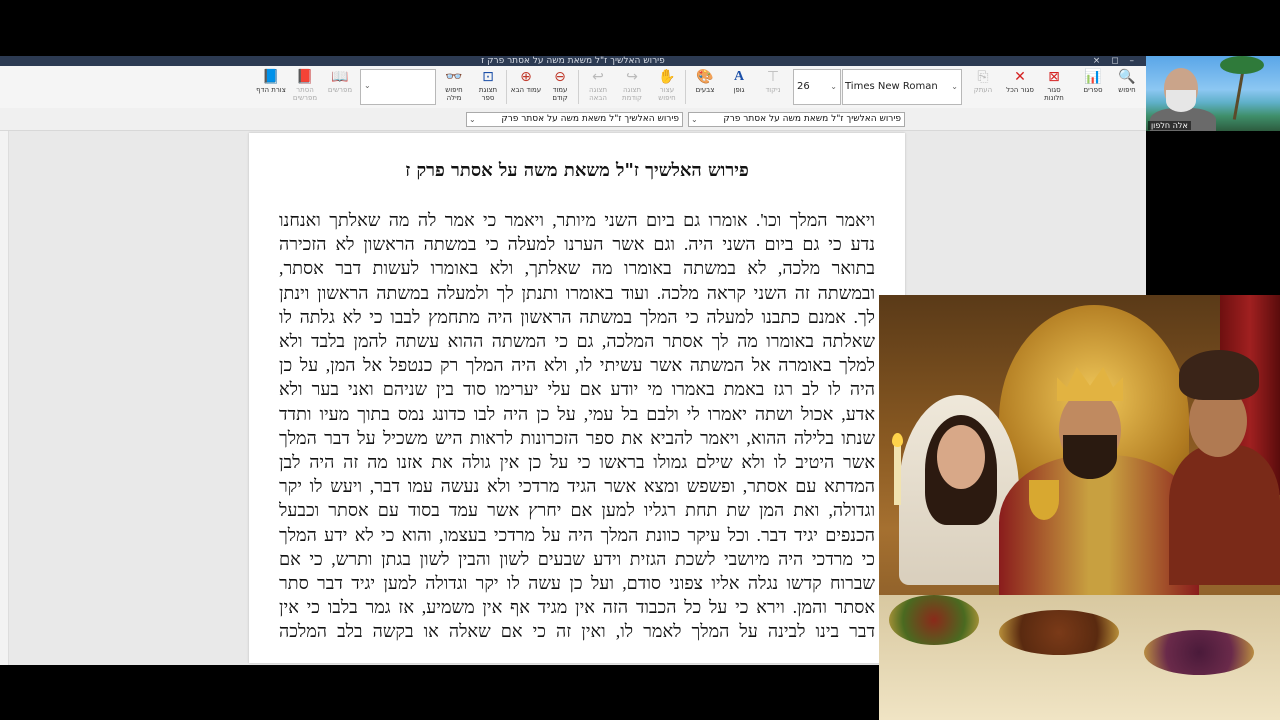 This screenshot has width=1280, height=720. Describe the element at coordinates (773, 87) in the screenshot. I see `nikud-button: ⊤ ניקוד` at that location.